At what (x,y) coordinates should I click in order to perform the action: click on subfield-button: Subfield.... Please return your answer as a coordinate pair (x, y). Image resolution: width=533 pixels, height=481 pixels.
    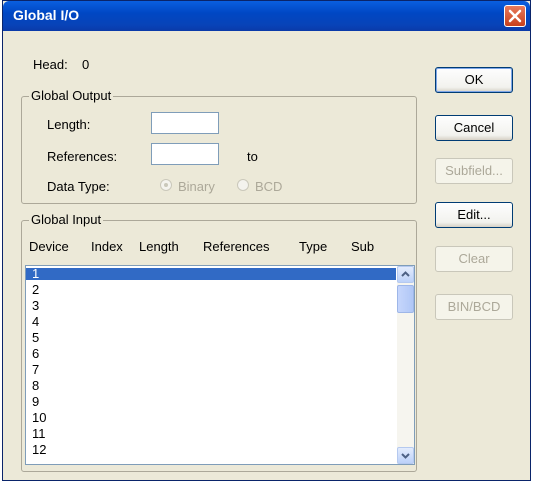
    Looking at the image, I should click on (474, 171).